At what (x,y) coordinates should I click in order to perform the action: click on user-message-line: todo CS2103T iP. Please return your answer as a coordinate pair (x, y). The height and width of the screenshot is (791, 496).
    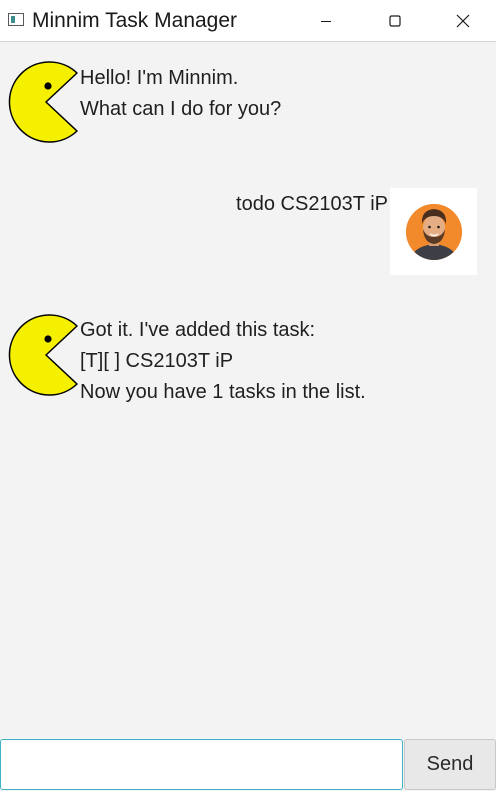
    Looking at the image, I should click on (312, 204).